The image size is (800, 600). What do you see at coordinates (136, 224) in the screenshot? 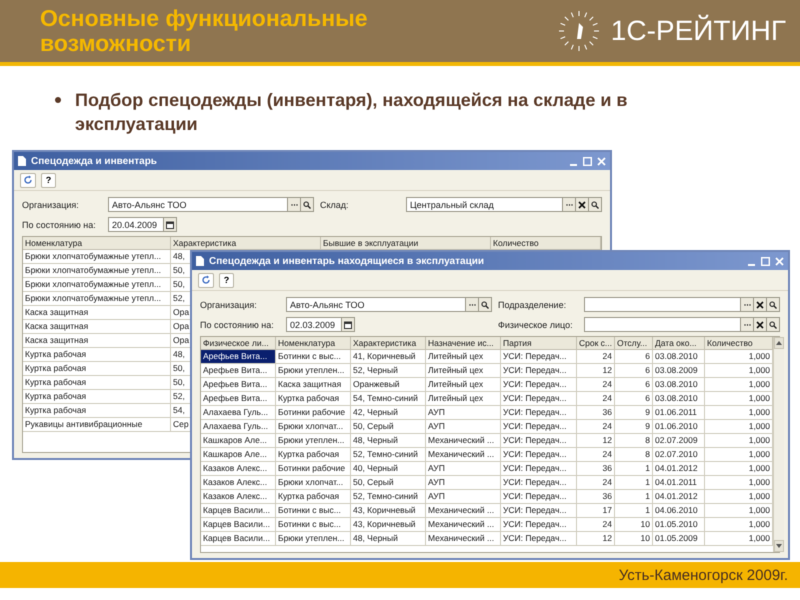
I see `date-field: 20.04.2009` at bounding box center [136, 224].